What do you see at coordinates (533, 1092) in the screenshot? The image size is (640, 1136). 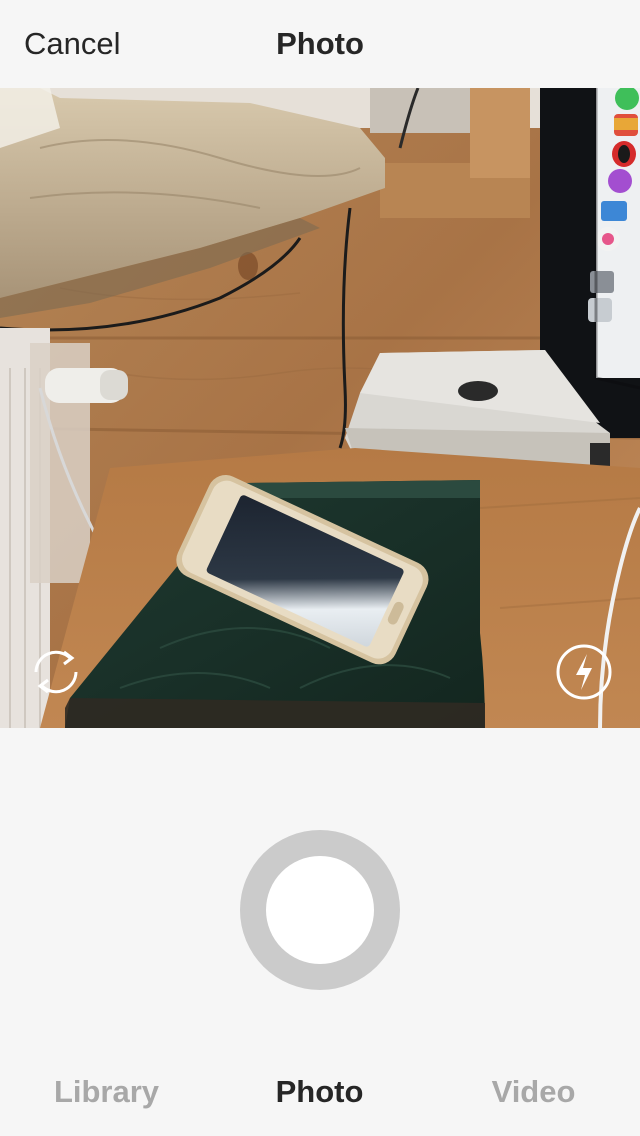 I see `tab-video: Video` at bounding box center [533, 1092].